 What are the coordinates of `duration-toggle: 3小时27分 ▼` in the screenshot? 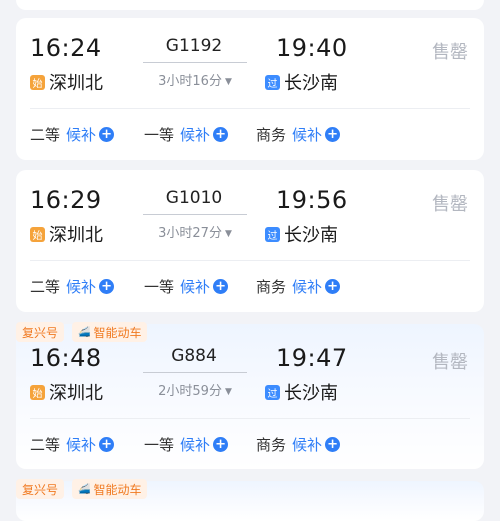 It's located at (195, 231).